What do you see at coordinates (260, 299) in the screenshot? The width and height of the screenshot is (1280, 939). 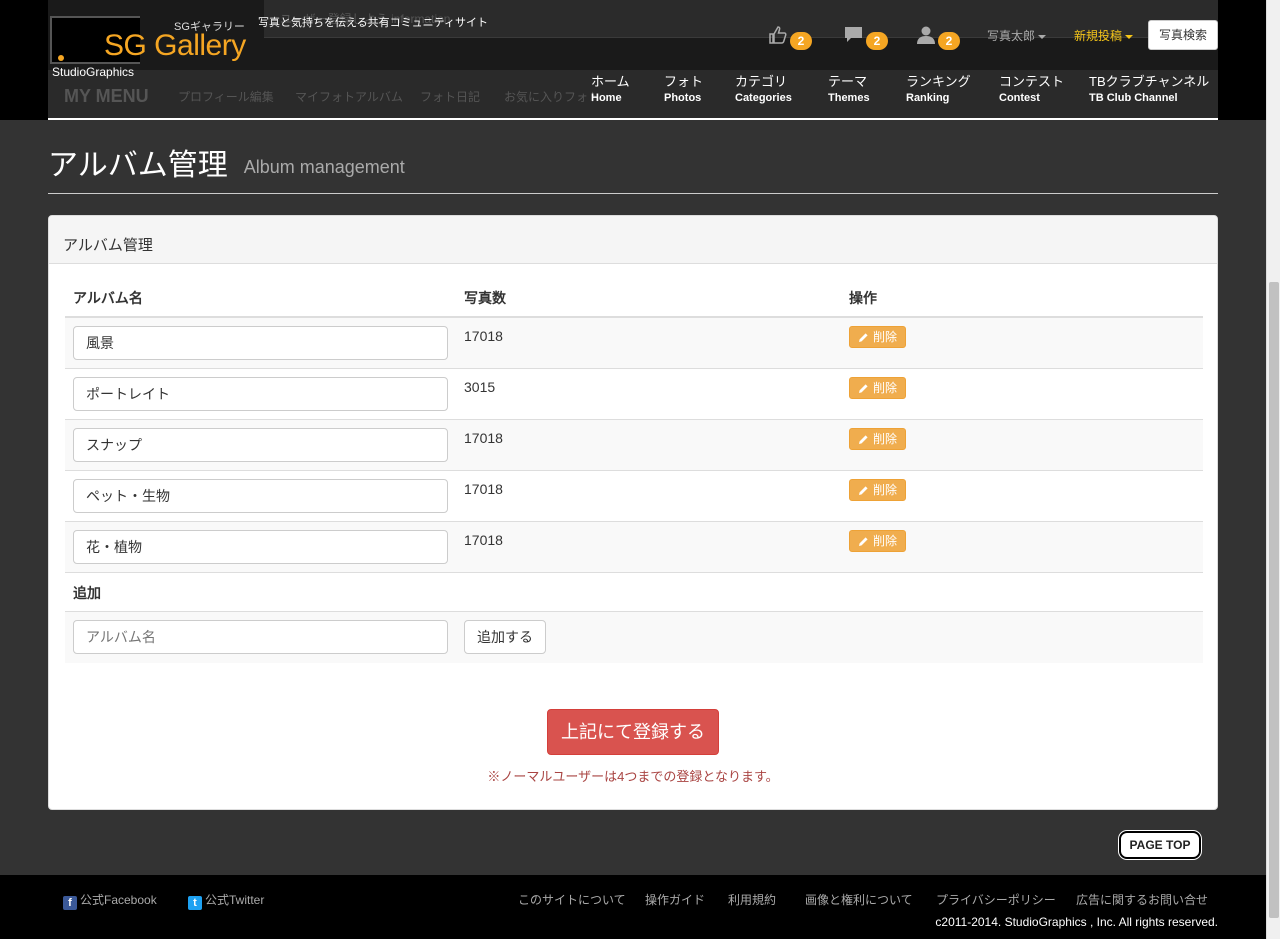 I see `column-header-album-name: アルバム名` at bounding box center [260, 299].